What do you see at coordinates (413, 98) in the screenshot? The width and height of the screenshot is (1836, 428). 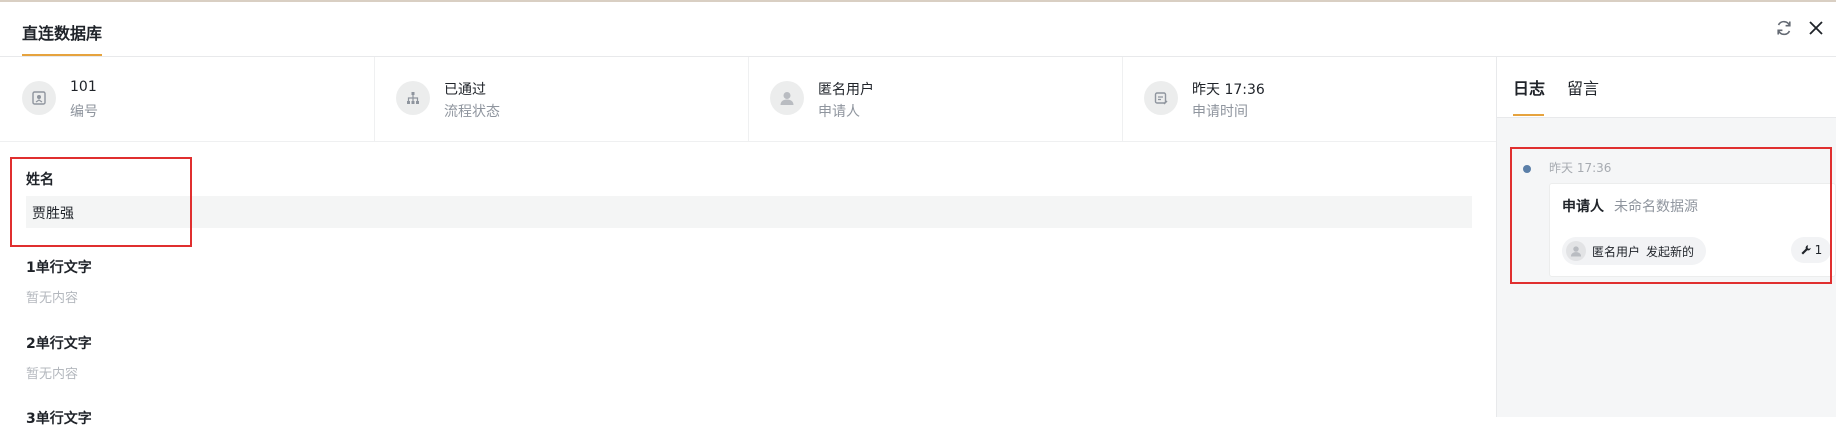 I see `org-chart-icon` at bounding box center [413, 98].